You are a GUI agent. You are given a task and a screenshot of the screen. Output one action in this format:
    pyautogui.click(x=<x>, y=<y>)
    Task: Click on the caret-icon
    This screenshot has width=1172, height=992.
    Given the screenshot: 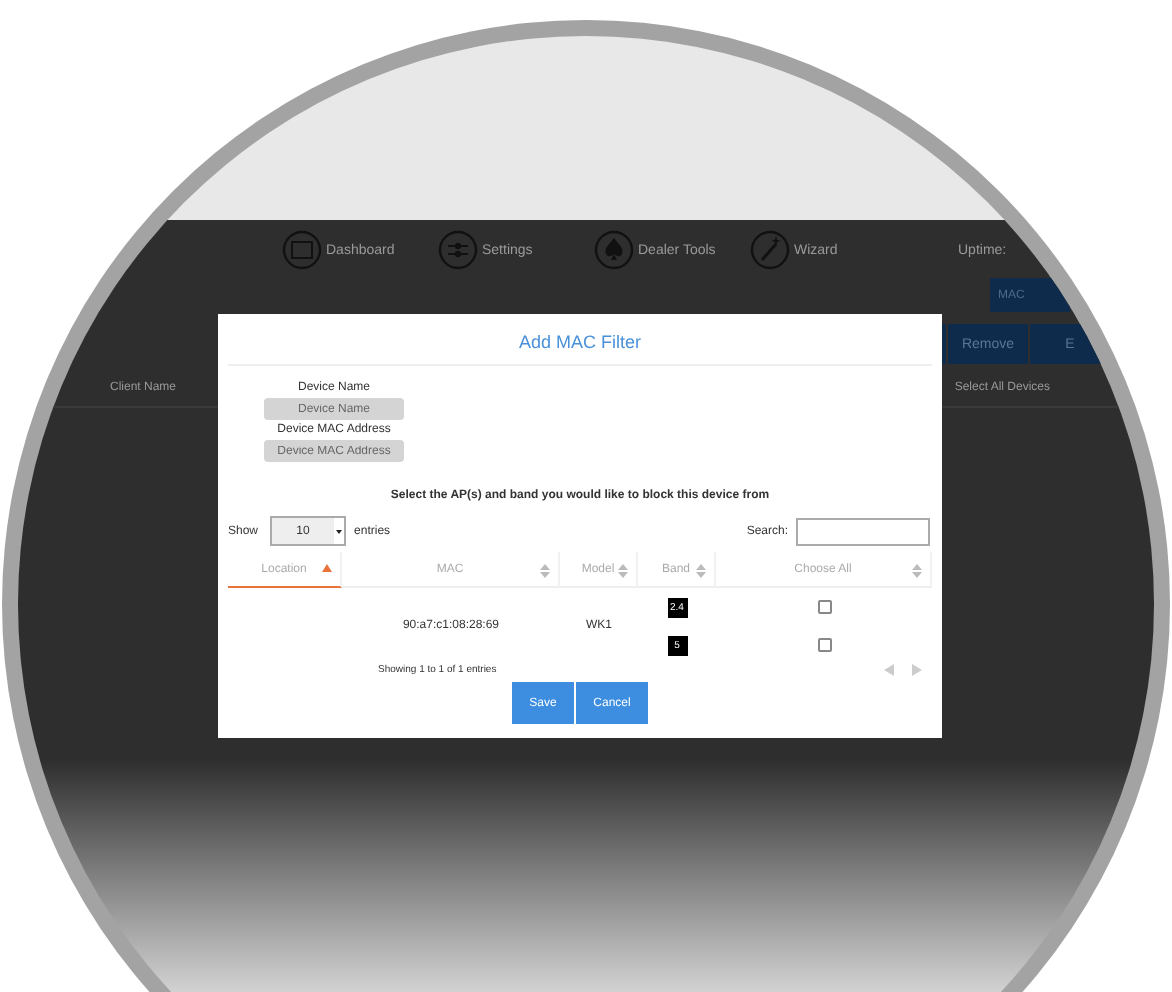 What is the action you would take?
    pyautogui.click(x=339, y=531)
    